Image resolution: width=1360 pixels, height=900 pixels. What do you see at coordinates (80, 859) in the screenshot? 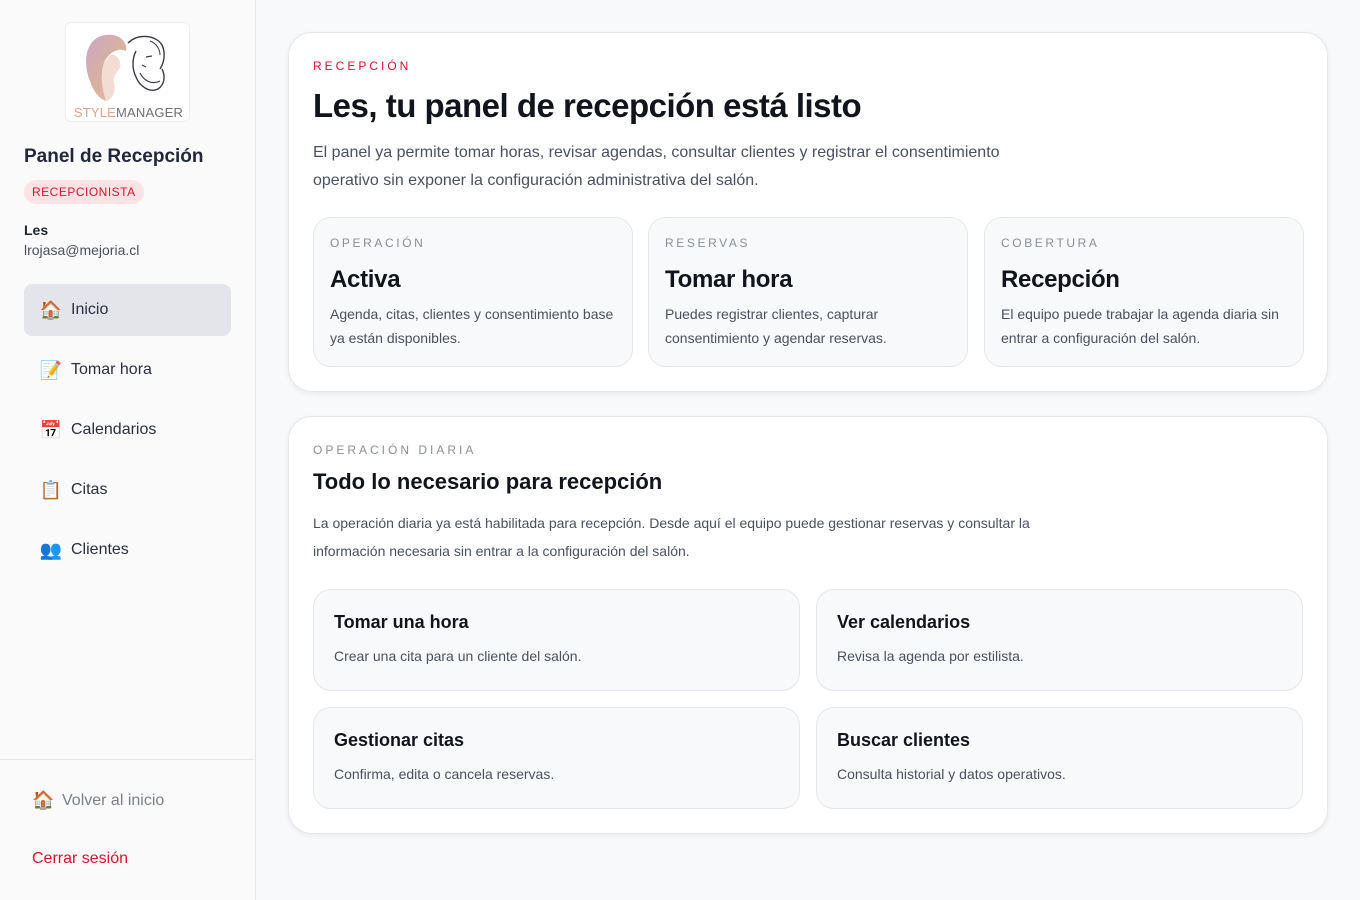
I see `logout-button: Cerrar sesión` at bounding box center [80, 859].